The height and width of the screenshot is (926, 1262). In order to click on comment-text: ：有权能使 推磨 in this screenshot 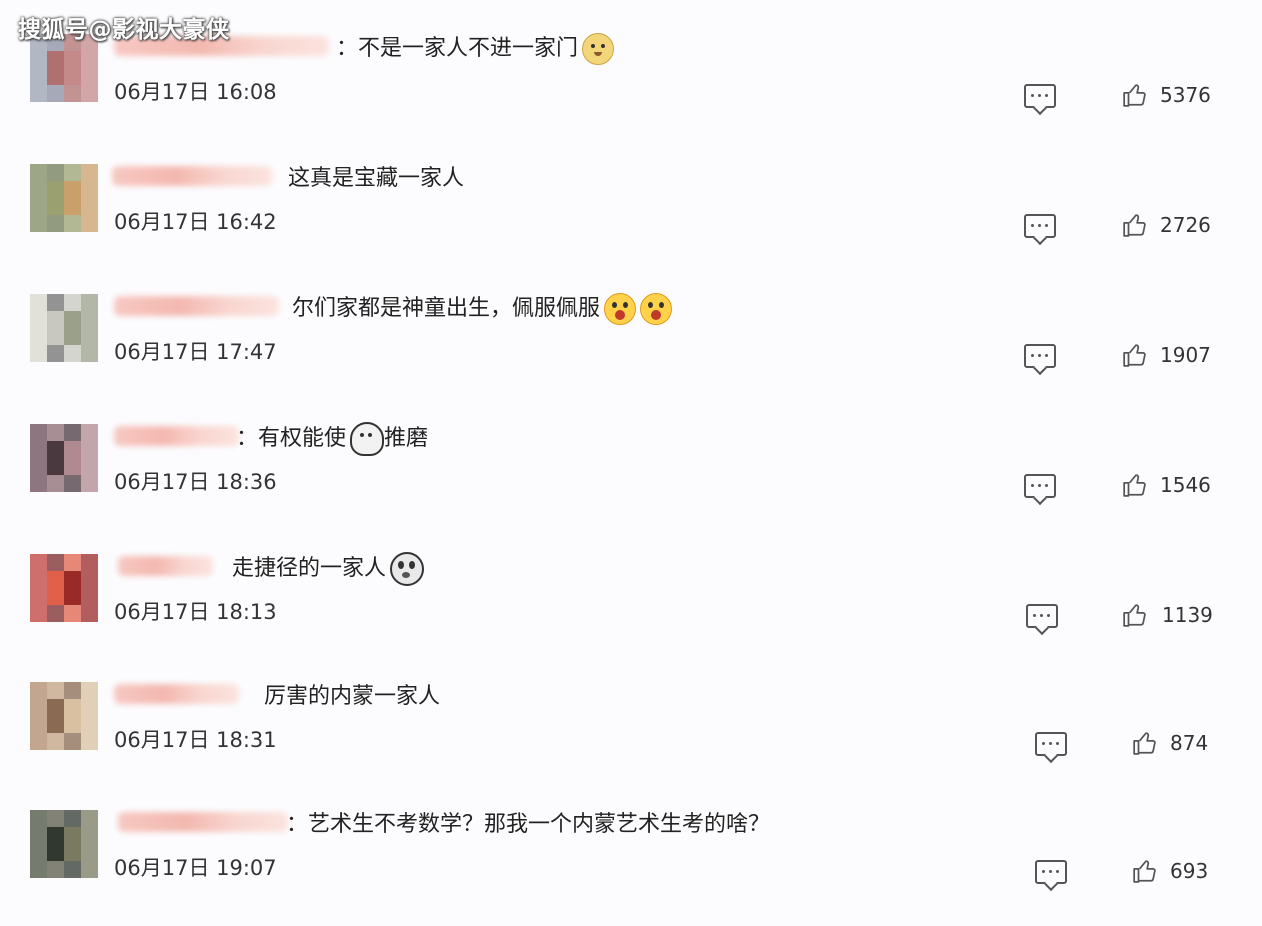, I will do `click(332, 438)`.